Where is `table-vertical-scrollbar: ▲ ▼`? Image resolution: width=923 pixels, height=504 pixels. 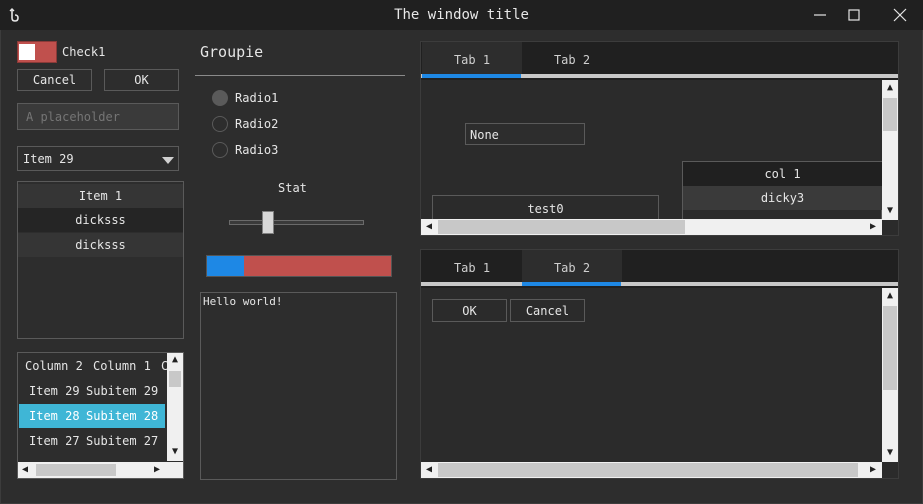 table-vertical-scrollbar: ▲ ▼ is located at coordinates (175, 407).